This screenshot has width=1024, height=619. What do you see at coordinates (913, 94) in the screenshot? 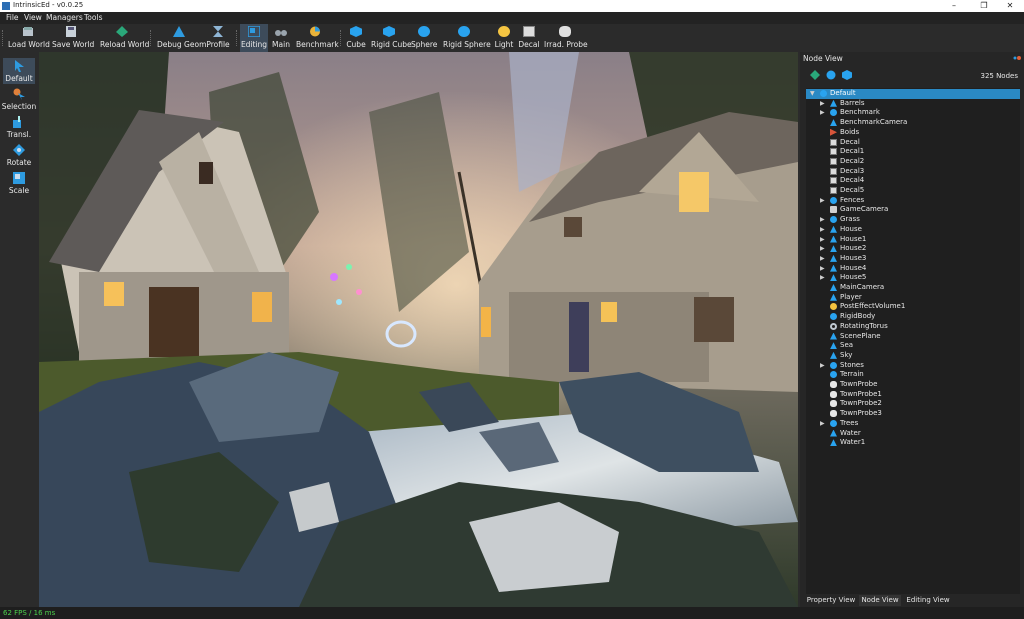
I see `tree-node-default: ▼ Default` at bounding box center [913, 94].